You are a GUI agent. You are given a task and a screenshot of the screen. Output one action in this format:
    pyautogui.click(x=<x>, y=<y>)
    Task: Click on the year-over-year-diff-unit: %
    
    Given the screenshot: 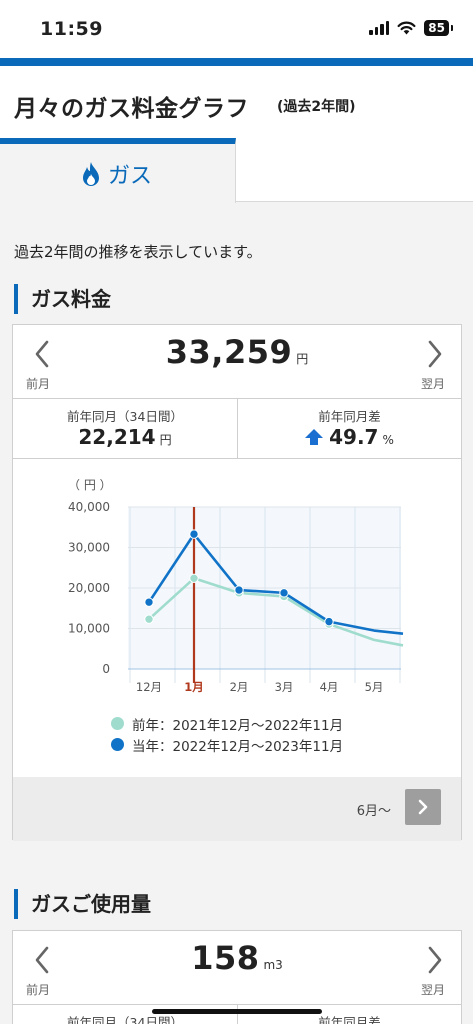 What is the action you would take?
    pyautogui.click(x=388, y=440)
    